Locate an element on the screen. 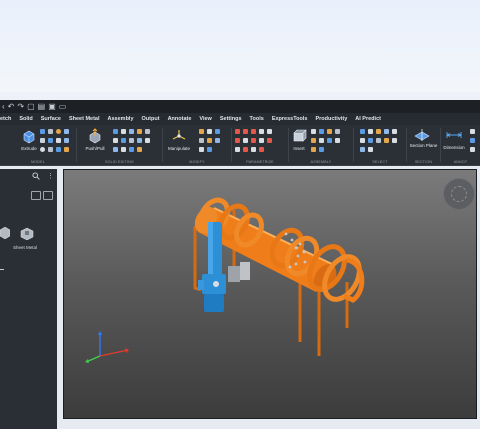  localize-component-icon is located at coordinates (313, 140).